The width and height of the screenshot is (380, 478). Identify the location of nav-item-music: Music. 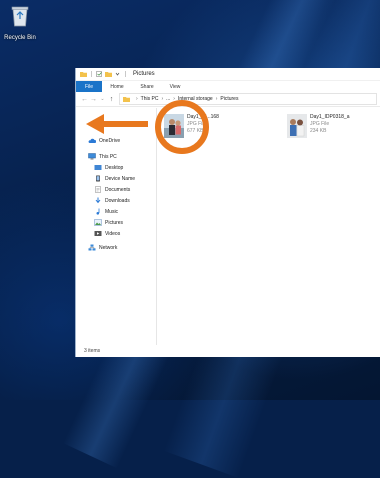
(106, 211).